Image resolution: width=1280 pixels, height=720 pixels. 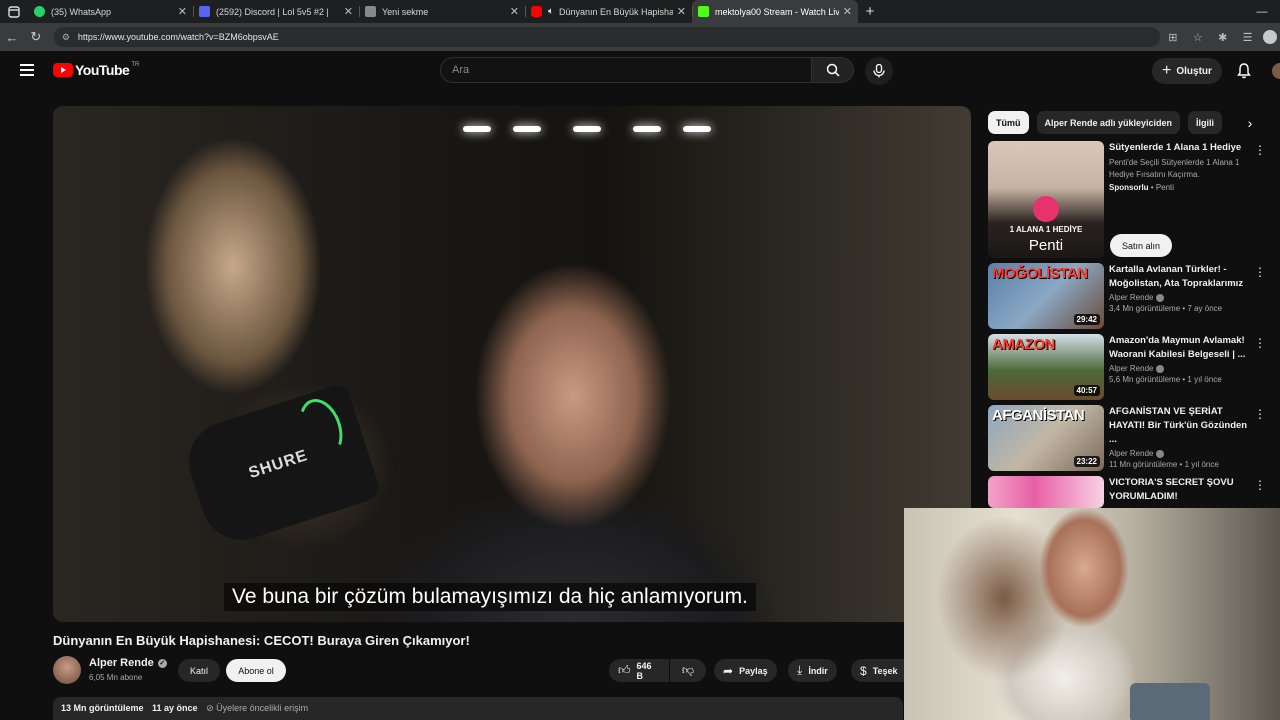 What do you see at coordinates (863, 670) in the screenshot?
I see `thanks-icon: $` at bounding box center [863, 670].